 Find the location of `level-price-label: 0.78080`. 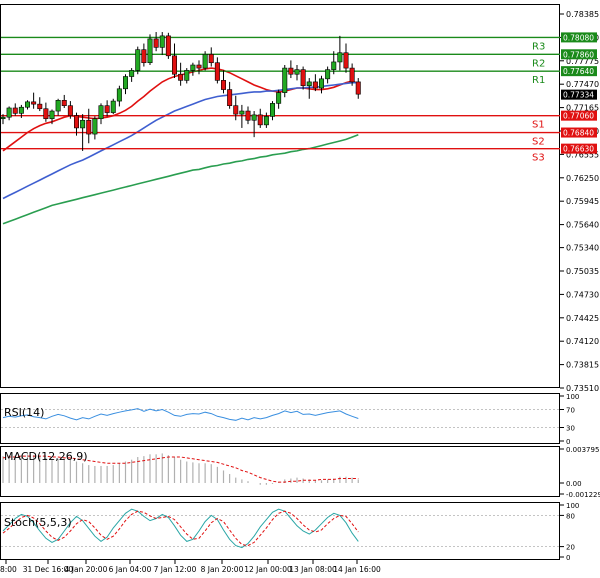

level-price-label: 0.78080 is located at coordinates (578, 37).